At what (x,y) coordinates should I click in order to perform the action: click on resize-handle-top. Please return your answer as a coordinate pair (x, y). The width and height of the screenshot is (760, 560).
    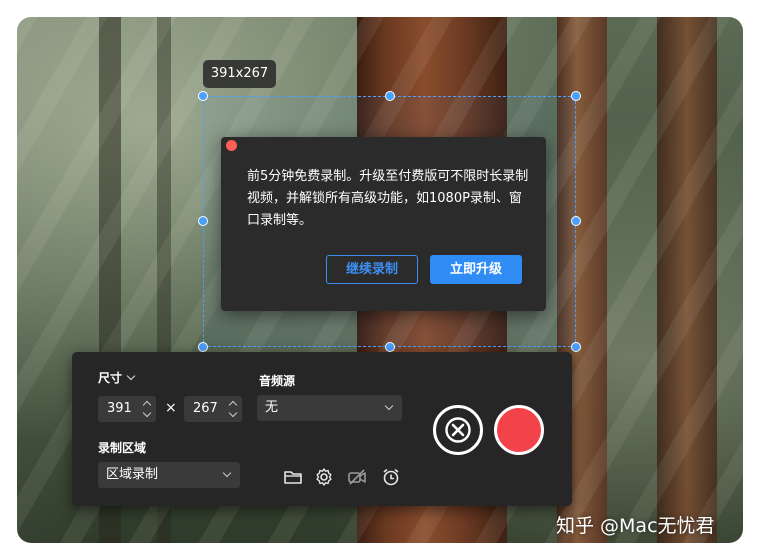
    Looking at the image, I should click on (390, 96).